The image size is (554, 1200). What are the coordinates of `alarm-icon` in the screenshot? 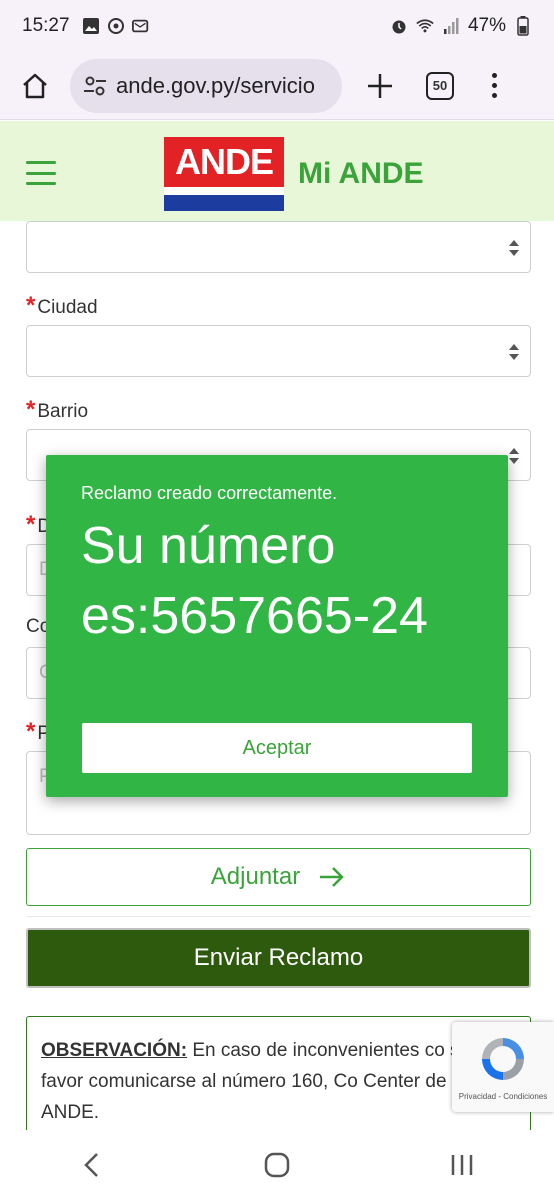 It's located at (399, 26).